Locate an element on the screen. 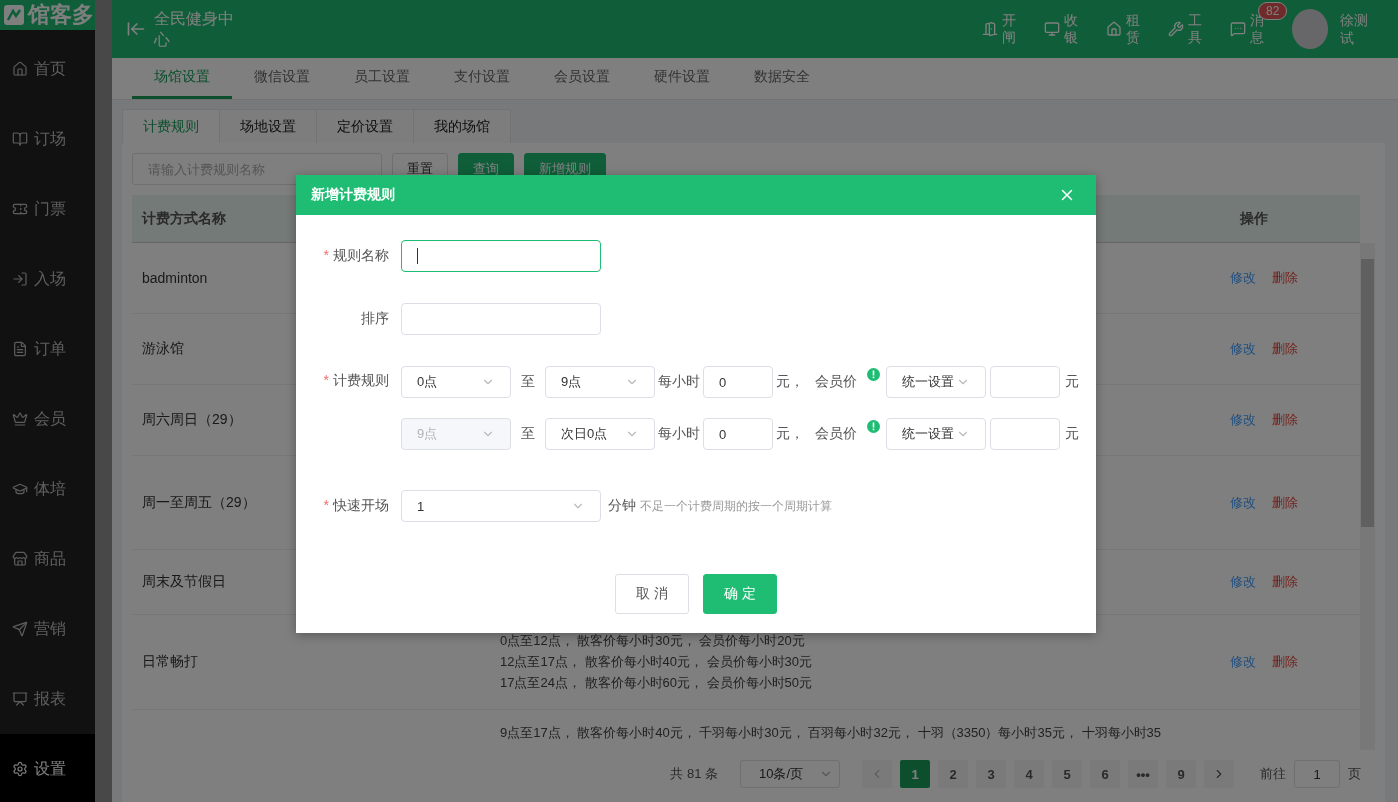 The image size is (1398, 802). page-unit: 页 is located at coordinates (1354, 774).